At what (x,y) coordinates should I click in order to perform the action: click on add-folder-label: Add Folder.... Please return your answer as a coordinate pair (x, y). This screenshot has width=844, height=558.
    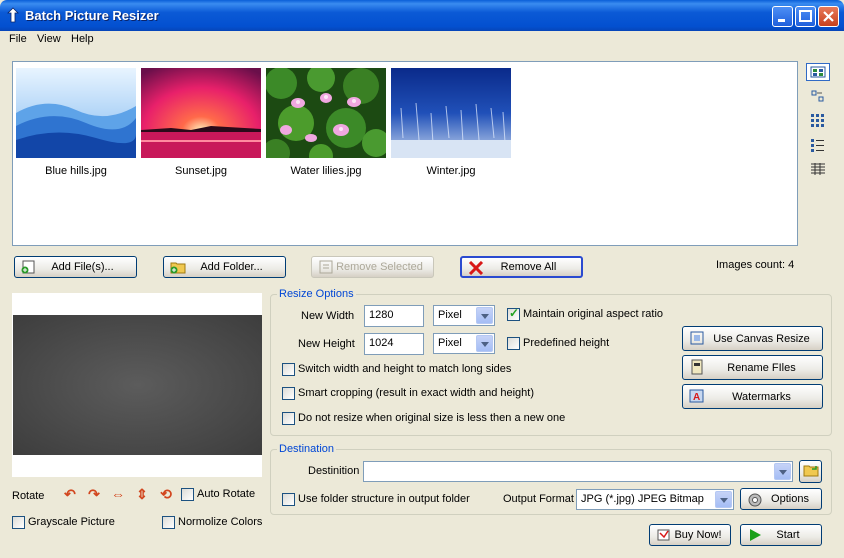
    Looking at the image, I should click on (231, 267).